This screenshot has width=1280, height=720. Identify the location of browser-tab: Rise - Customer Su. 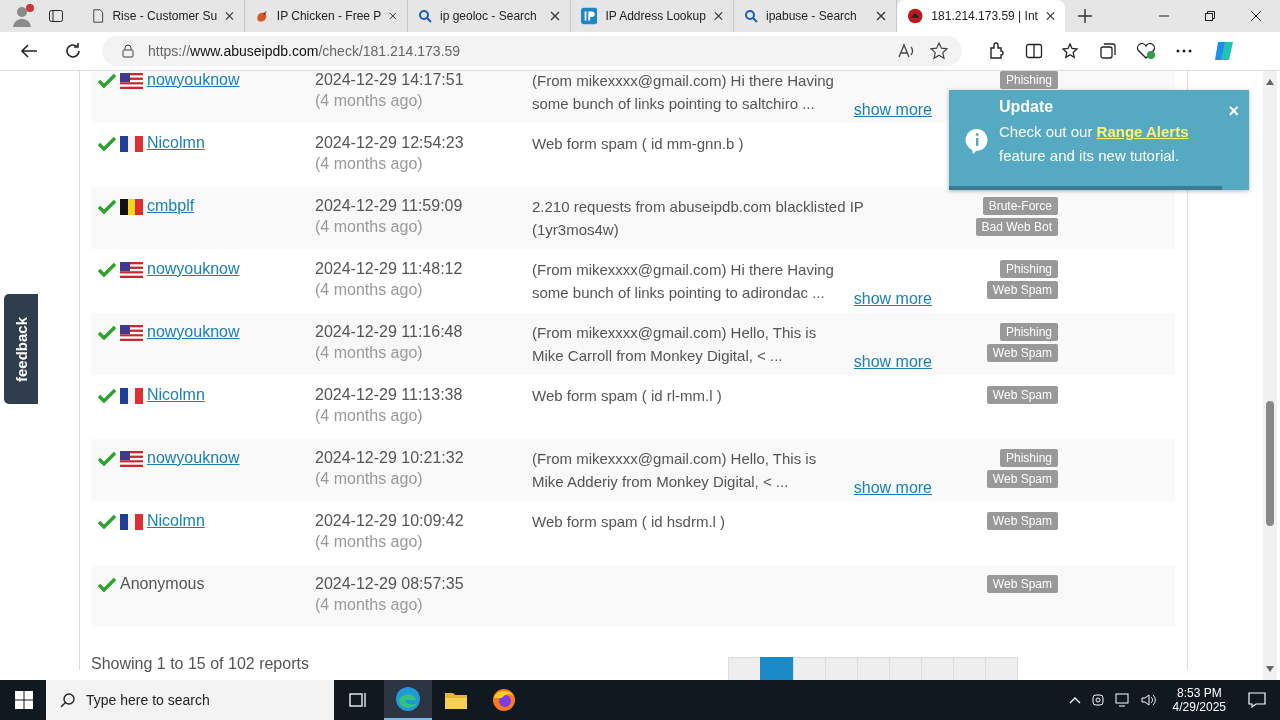
(163, 16).